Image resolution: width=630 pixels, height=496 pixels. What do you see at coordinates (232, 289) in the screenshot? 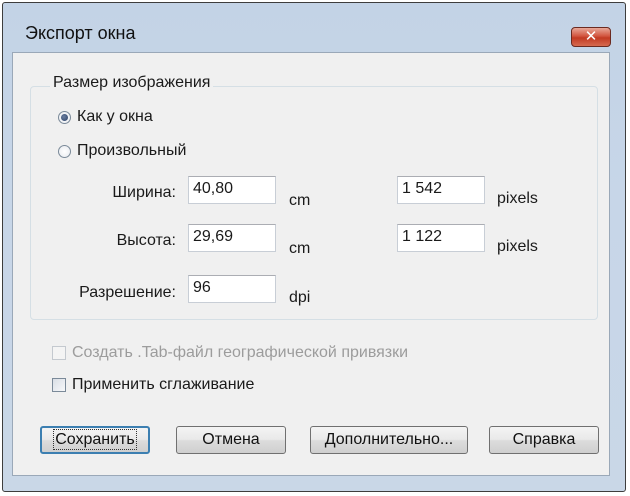
I see `resolution-input: 96` at bounding box center [232, 289].